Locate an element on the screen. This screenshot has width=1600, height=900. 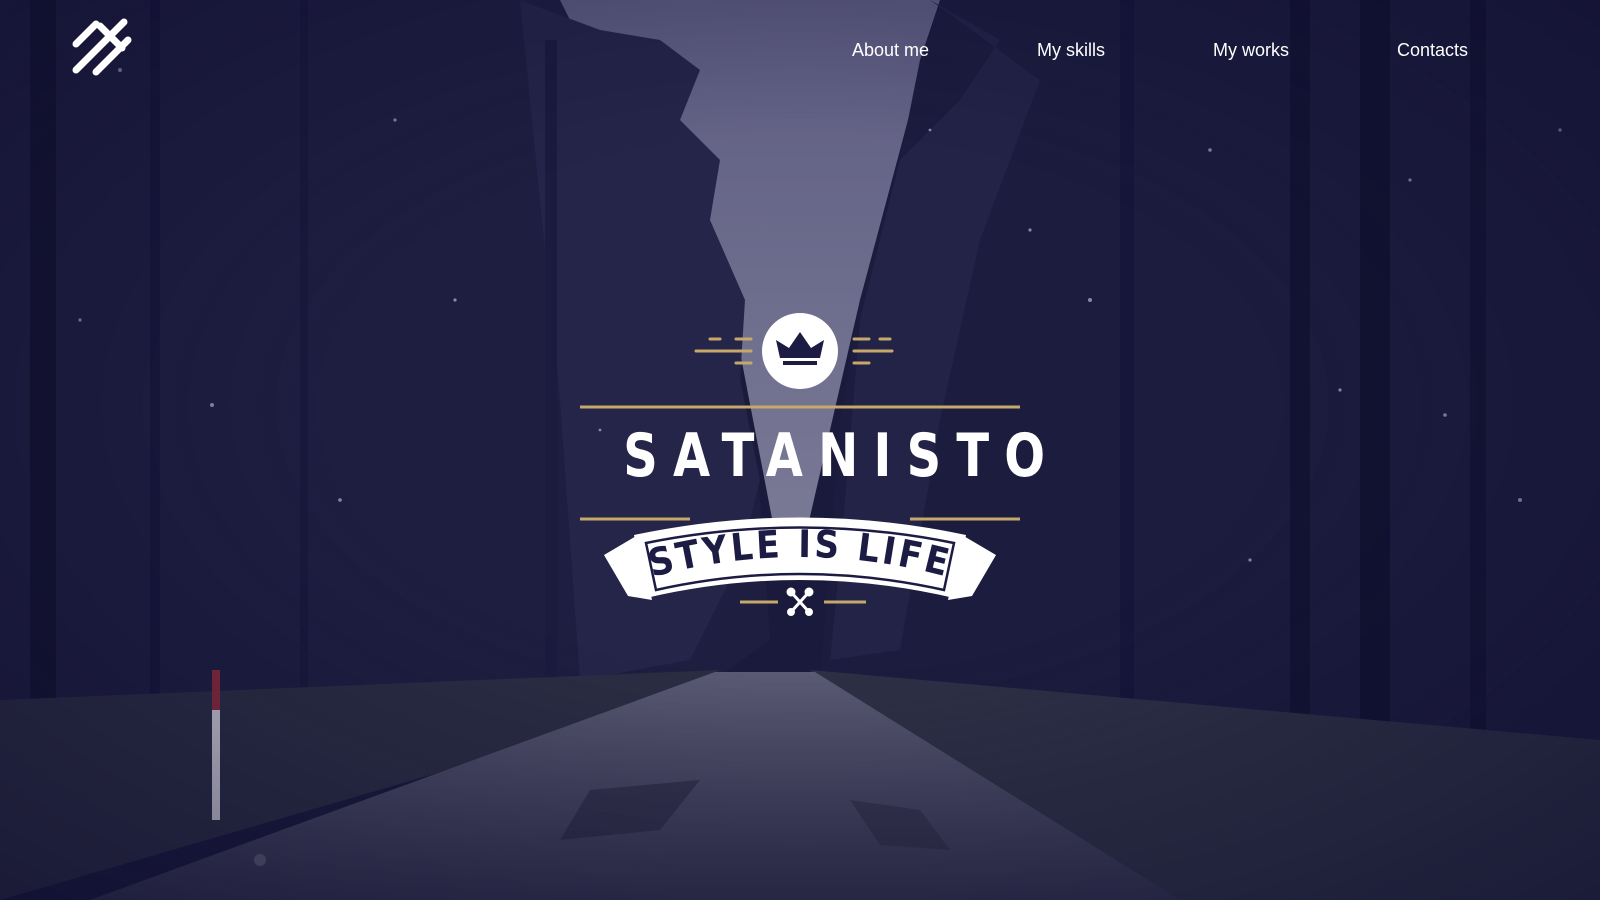
crossed-arrows-icon is located at coordinates (800, 601).